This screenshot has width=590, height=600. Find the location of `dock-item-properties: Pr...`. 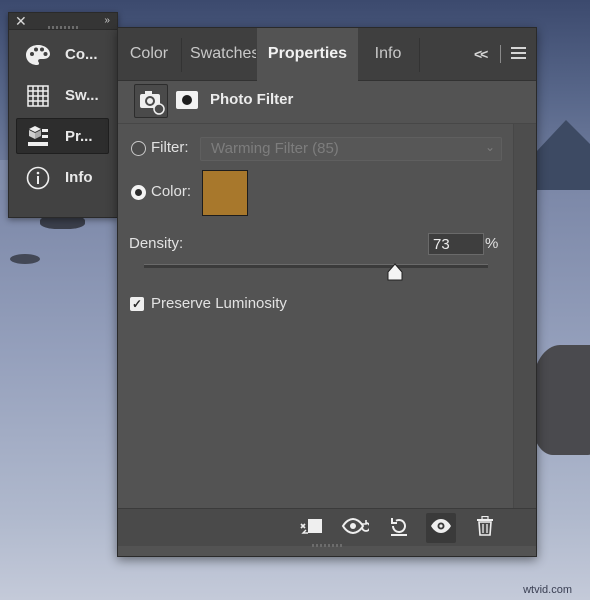

dock-item-properties: Pr... is located at coordinates (63, 136).